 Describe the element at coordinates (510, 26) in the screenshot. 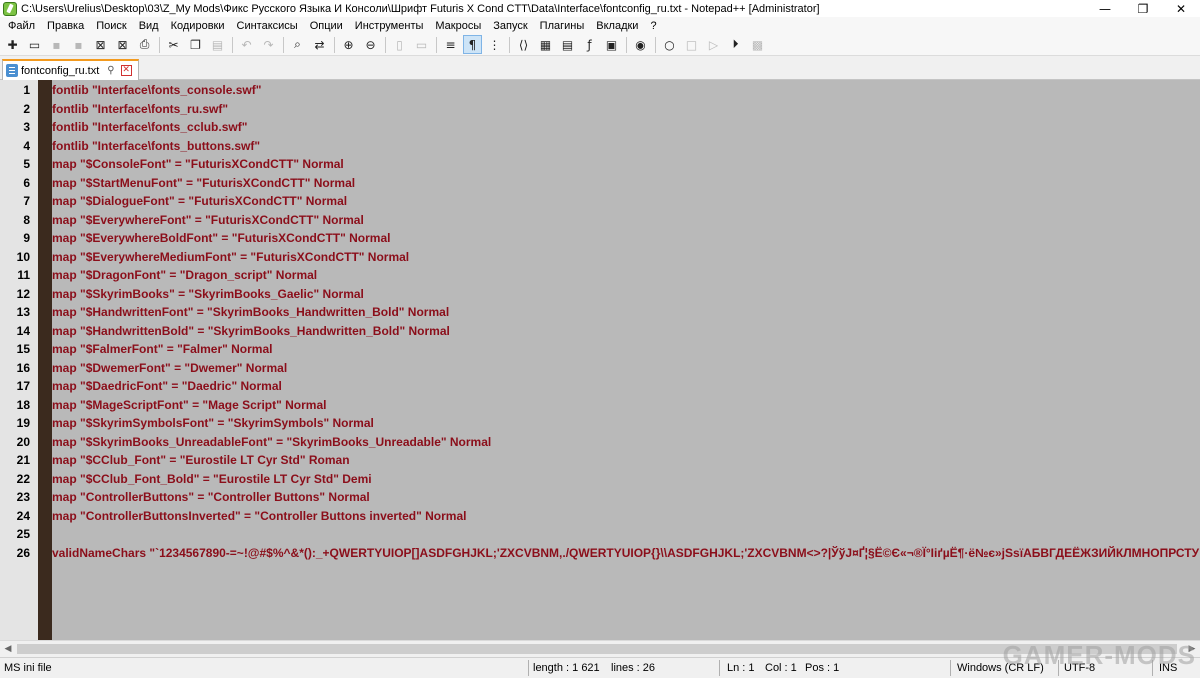

I see `menu-item: Запуск` at that location.